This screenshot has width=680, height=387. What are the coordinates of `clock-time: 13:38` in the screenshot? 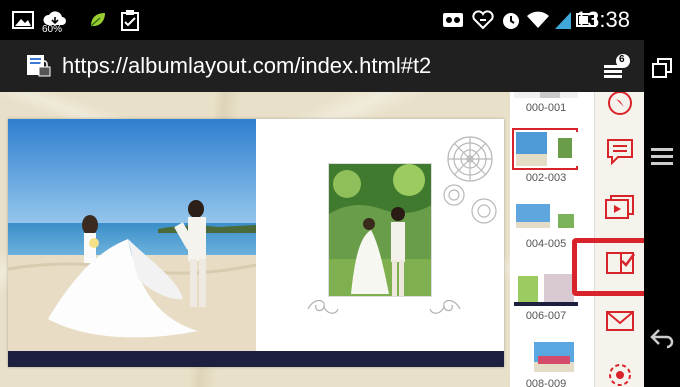 It's located at (602, 19).